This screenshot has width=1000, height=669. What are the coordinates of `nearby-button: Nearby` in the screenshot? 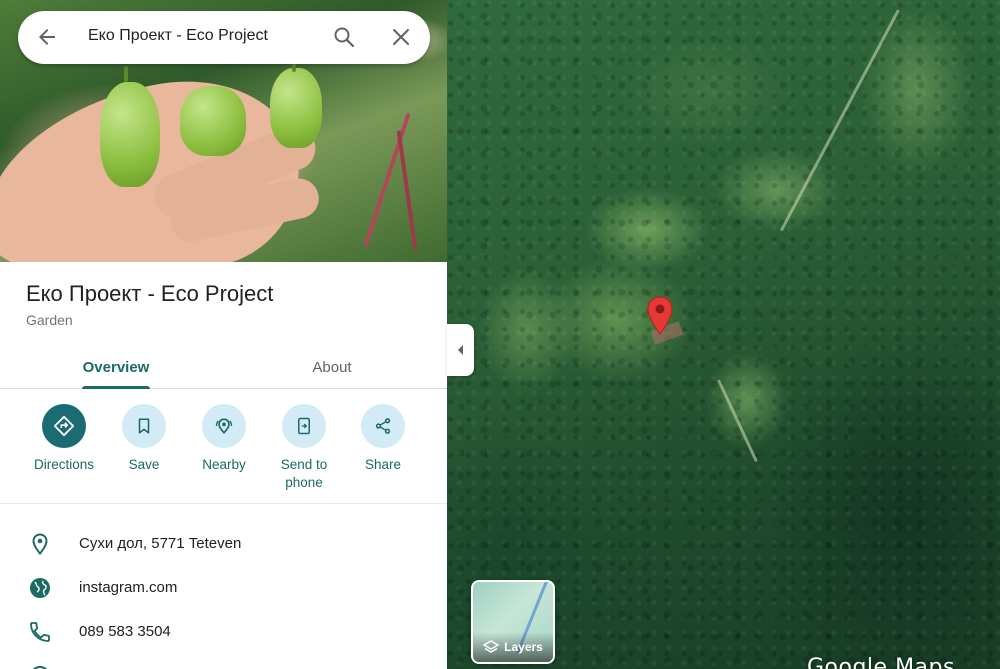 It's located at (224, 439).